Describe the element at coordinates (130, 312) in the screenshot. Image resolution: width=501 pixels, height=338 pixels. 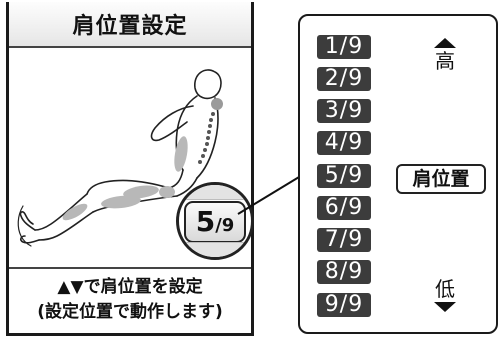
I see `instruction-line-2: (設定位置で動作します)` at that location.